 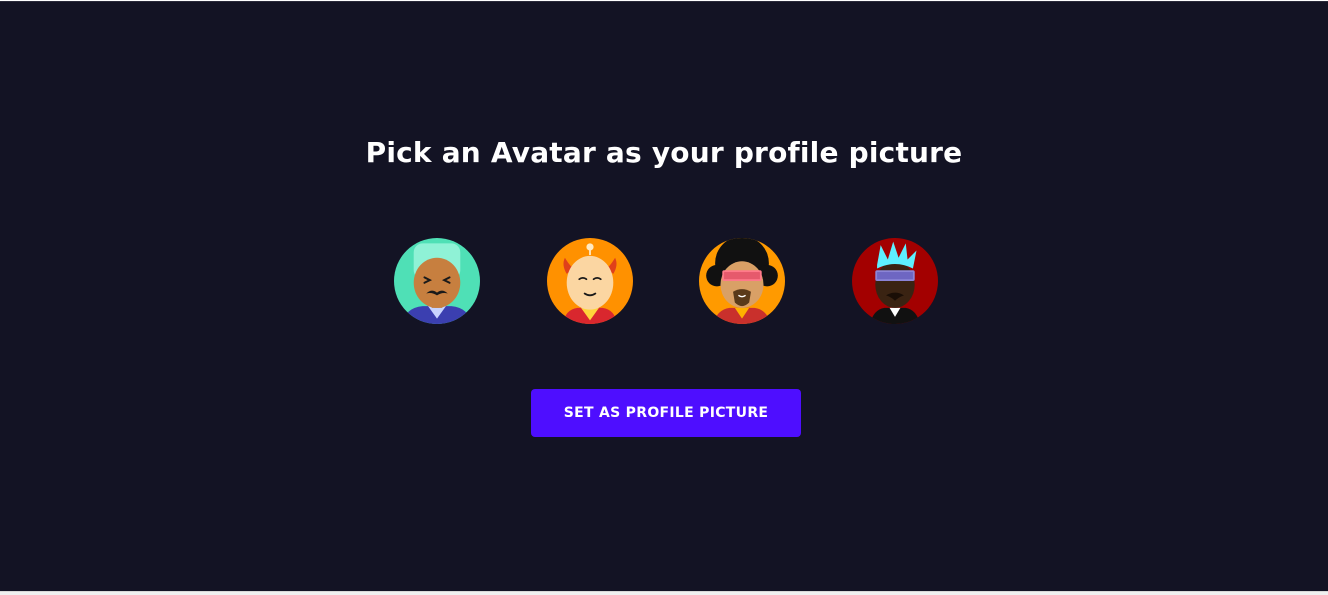 I want to click on avatar-orange-monk-icon, so click(x=590, y=281).